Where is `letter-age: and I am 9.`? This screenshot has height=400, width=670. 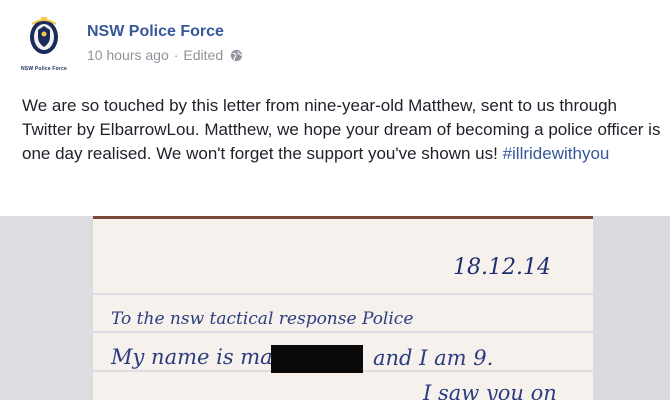
letter-age: and I am 9. is located at coordinates (433, 358).